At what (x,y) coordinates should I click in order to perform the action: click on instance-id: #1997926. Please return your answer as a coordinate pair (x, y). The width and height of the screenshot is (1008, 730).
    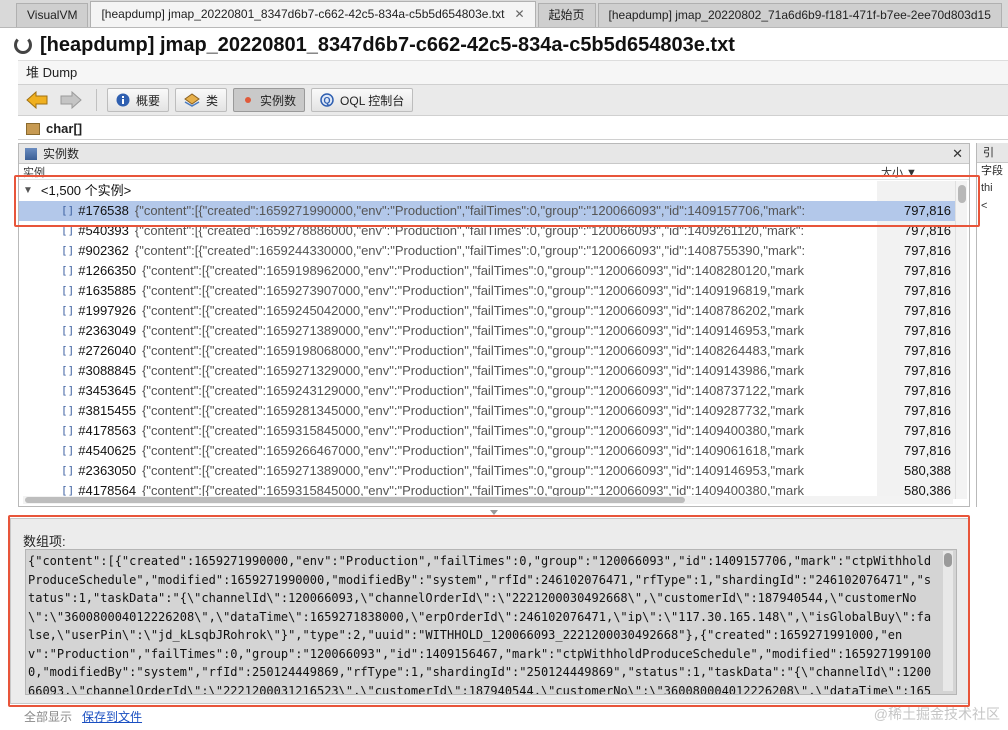
    Looking at the image, I should click on (107, 310).